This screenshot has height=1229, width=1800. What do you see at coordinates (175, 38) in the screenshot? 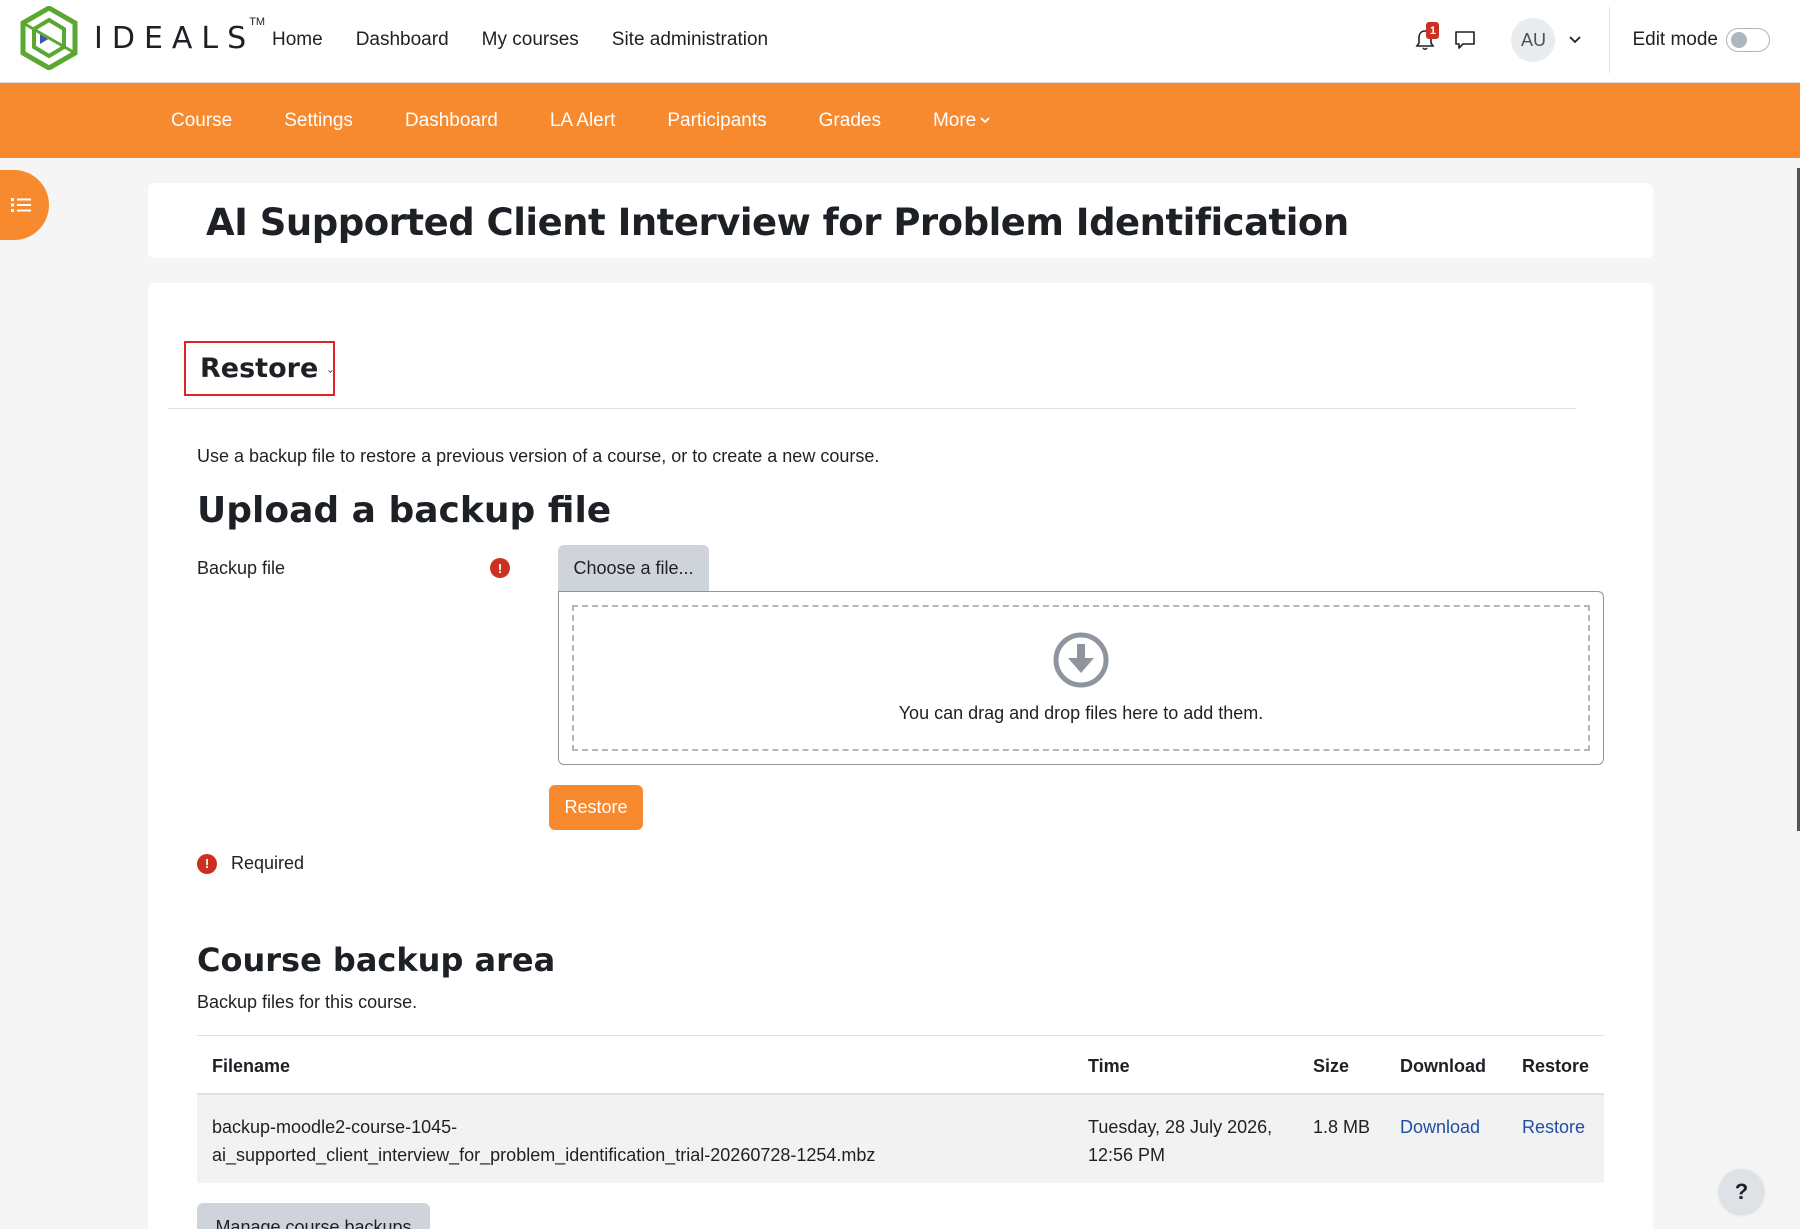
I see `brand-name: IDEALS` at bounding box center [175, 38].